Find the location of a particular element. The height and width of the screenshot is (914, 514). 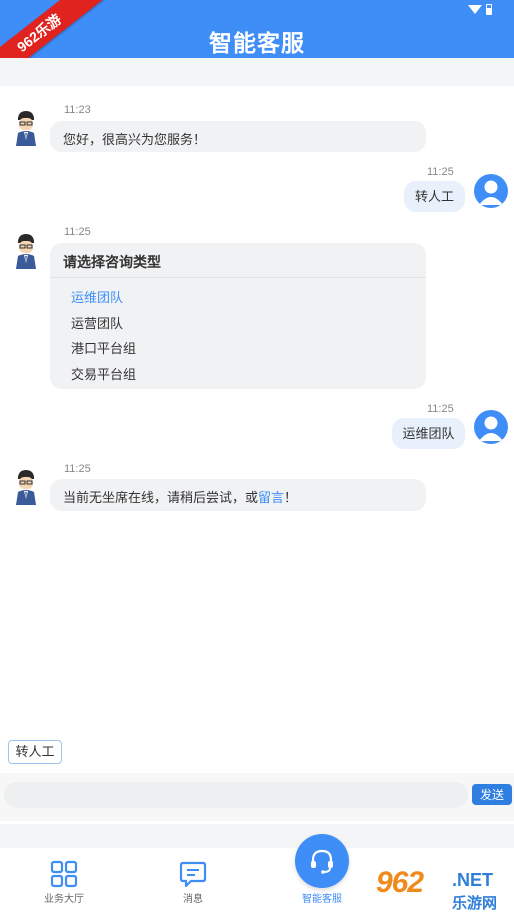

user-message-bubble: 运维团队 is located at coordinates (428, 433).